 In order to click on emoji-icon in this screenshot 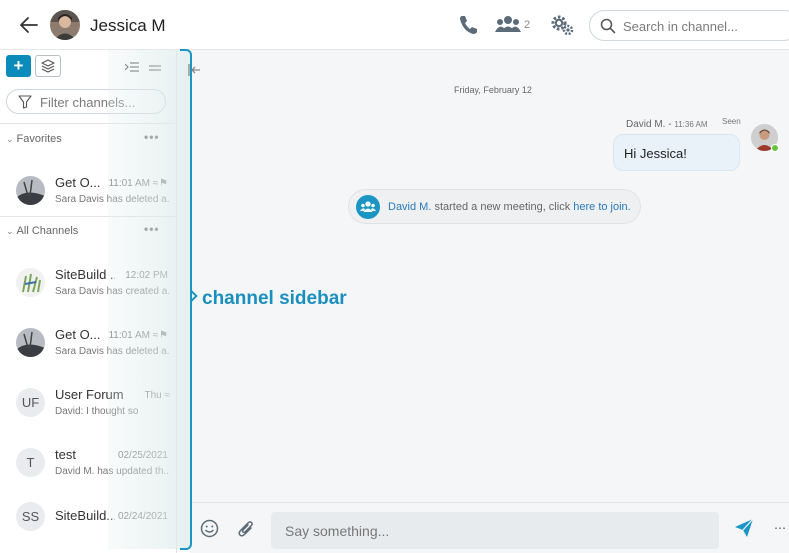, I will do `click(209, 531)`.